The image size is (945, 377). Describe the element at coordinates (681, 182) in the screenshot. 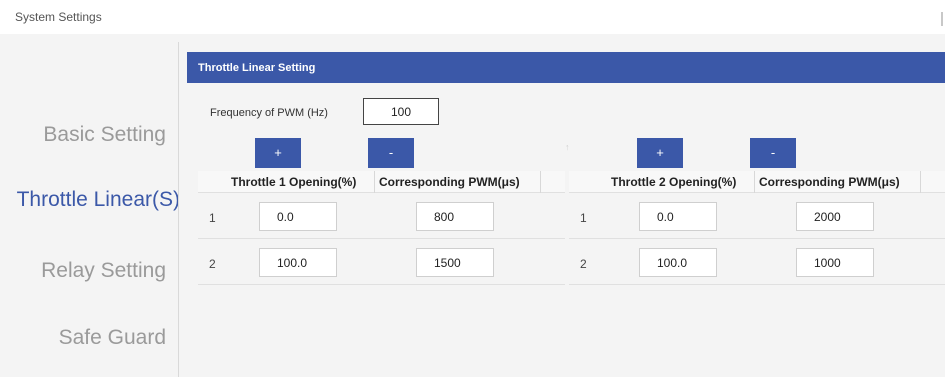

I see `column-header-throttle-2-opening: Throttle 2 Opening(%)` at that location.